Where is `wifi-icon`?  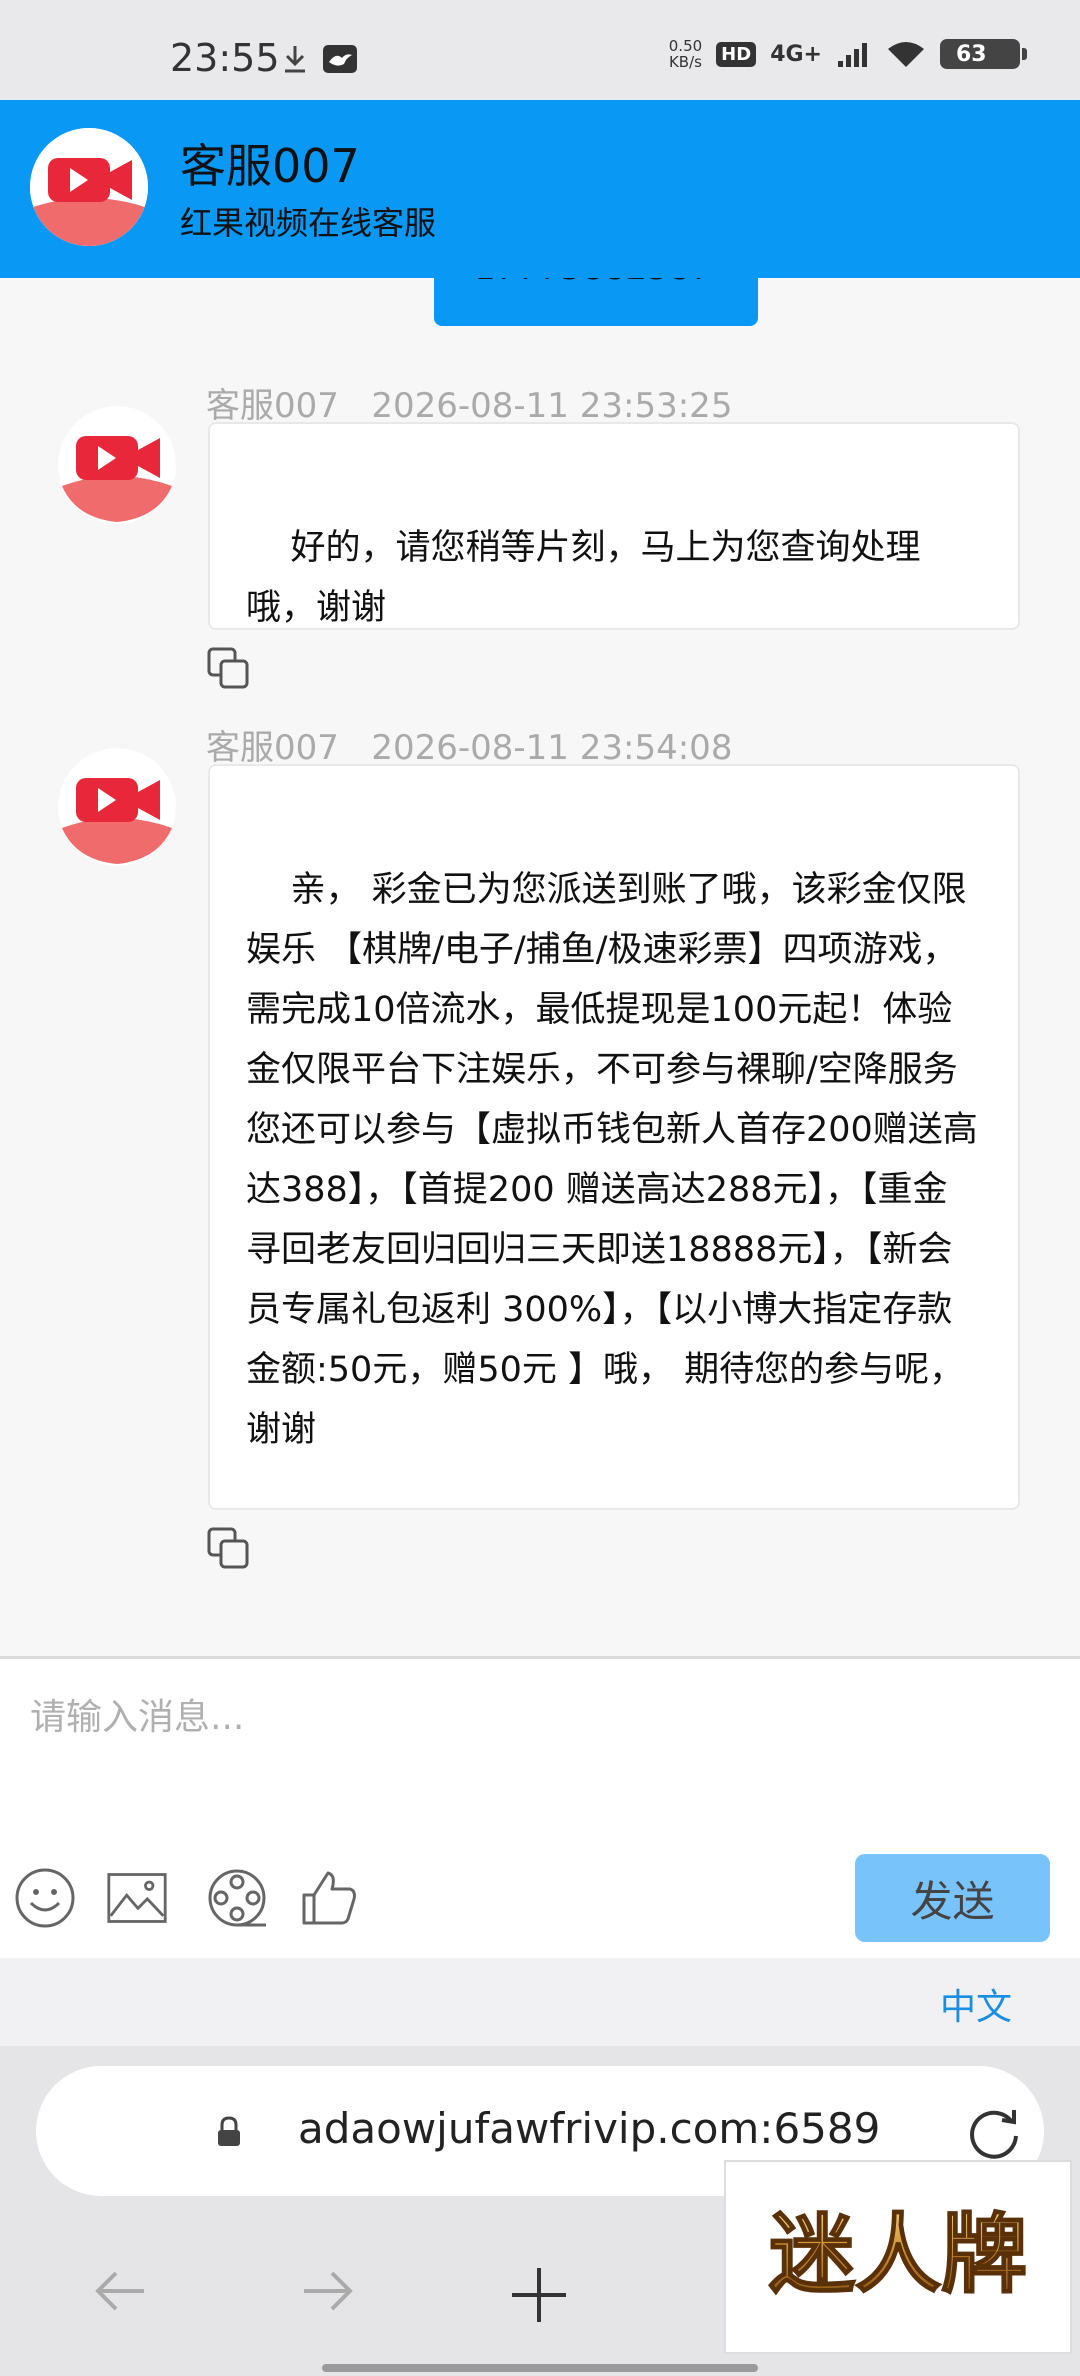
wifi-icon is located at coordinates (906, 54).